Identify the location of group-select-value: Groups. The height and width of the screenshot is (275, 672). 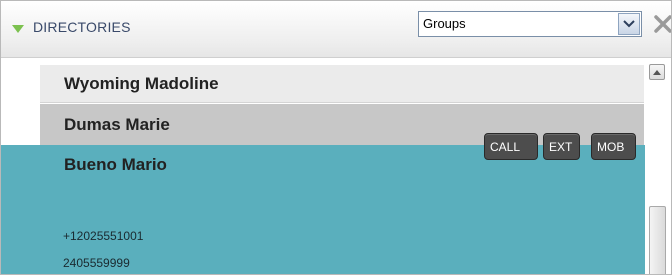
(444, 23).